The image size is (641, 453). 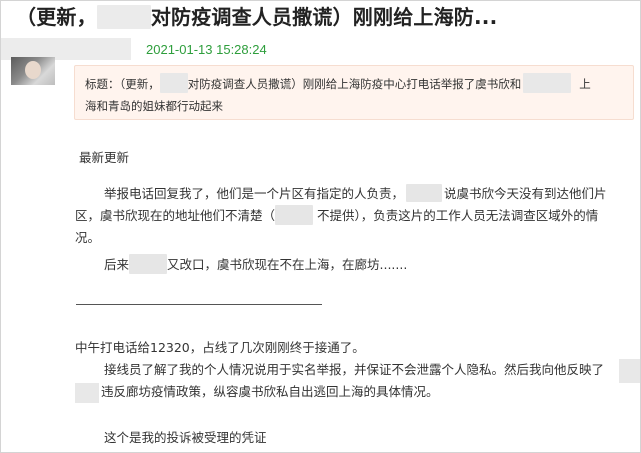 What do you see at coordinates (206, 49) in the screenshot?
I see `post-timestamp: 2021-01-13 15:28:24` at bounding box center [206, 49].